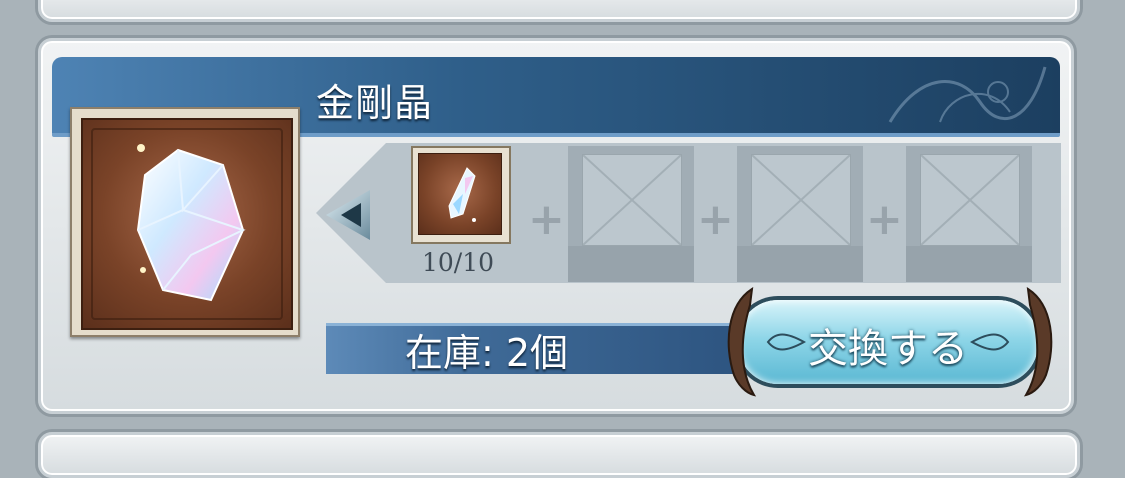  I want to click on exchange-button: 交換する, so click(888, 342).